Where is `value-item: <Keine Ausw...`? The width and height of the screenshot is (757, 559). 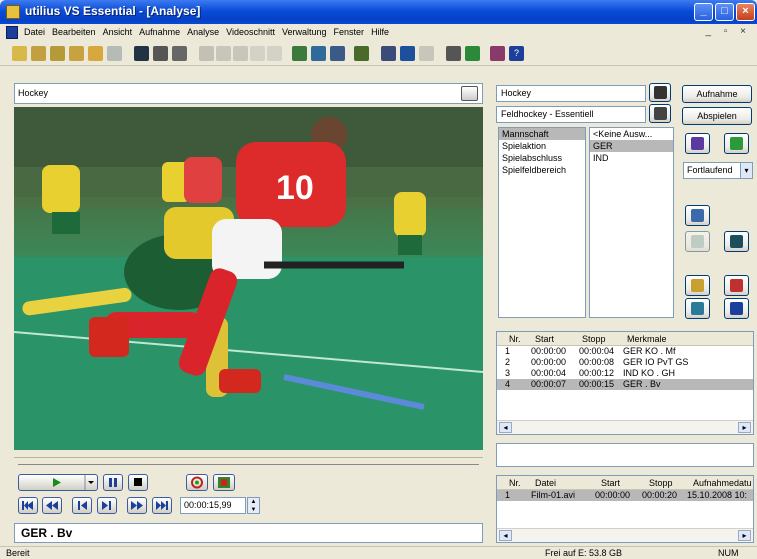 value-item: <Keine Ausw... is located at coordinates (631, 134).